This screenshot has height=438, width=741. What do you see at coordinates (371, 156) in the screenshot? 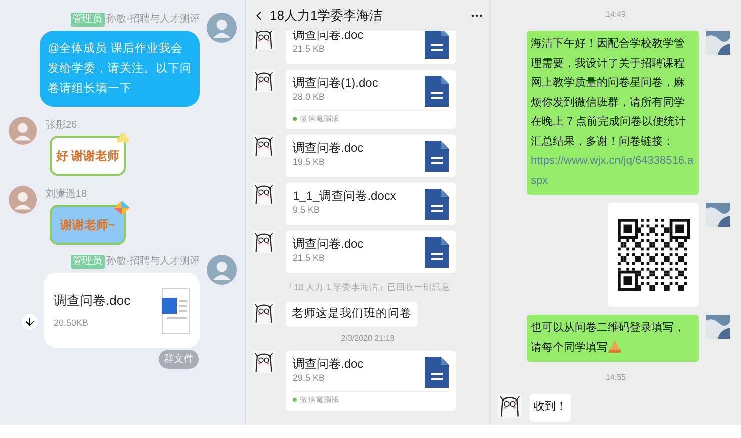
I see `file-message: 调查问卷.doc 19.5 KB` at bounding box center [371, 156].